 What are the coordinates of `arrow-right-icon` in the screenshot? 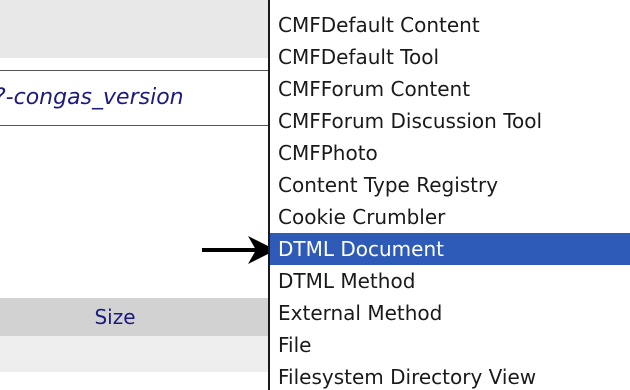 It's located at (239, 250).